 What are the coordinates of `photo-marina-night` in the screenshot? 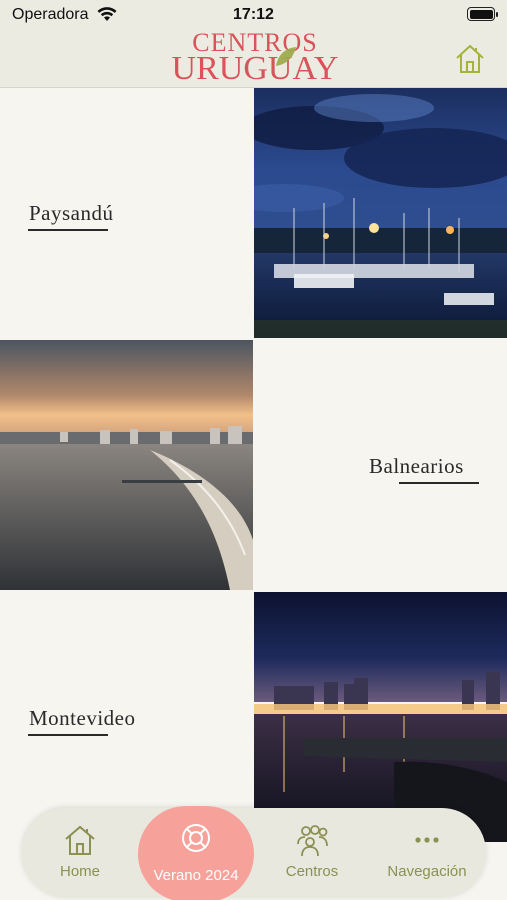 It's located at (380, 213).